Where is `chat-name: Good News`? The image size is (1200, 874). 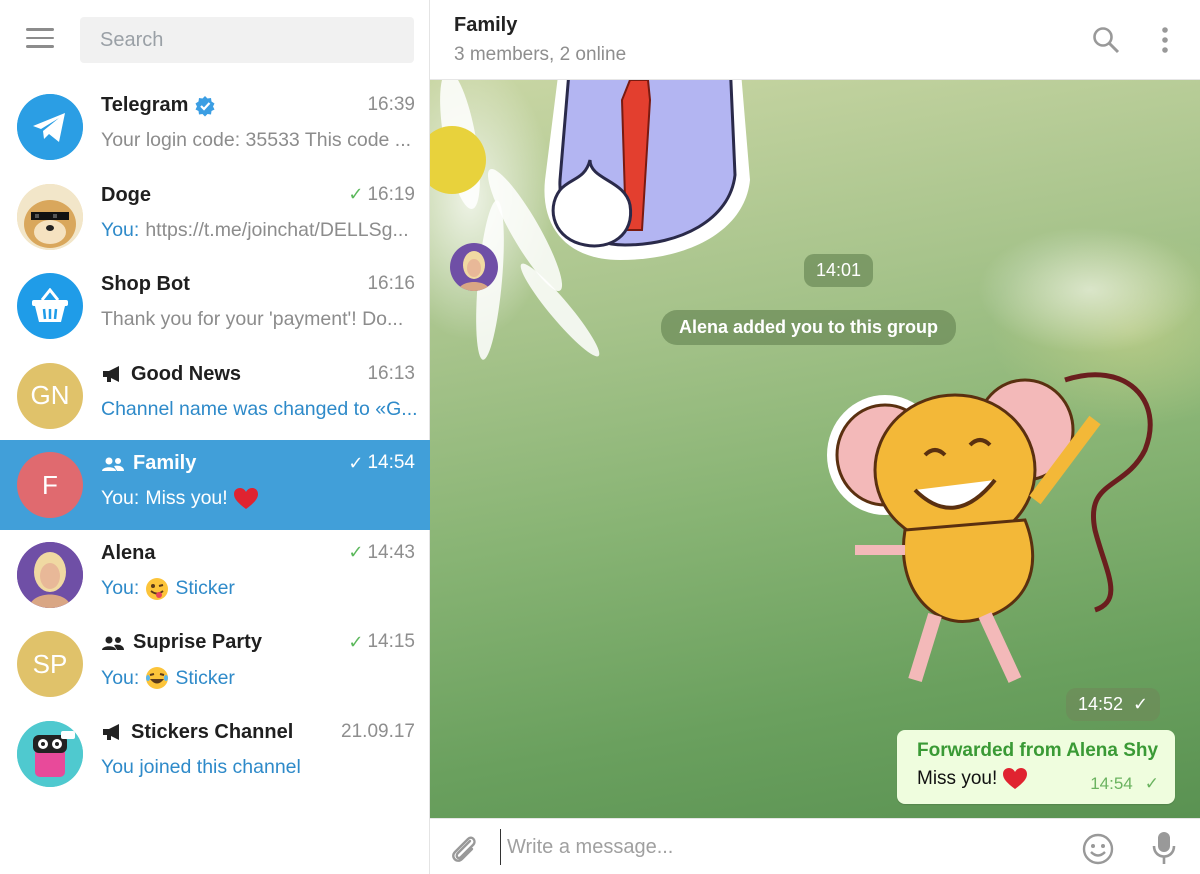
chat-name: Good News is located at coordinates (171, 374).